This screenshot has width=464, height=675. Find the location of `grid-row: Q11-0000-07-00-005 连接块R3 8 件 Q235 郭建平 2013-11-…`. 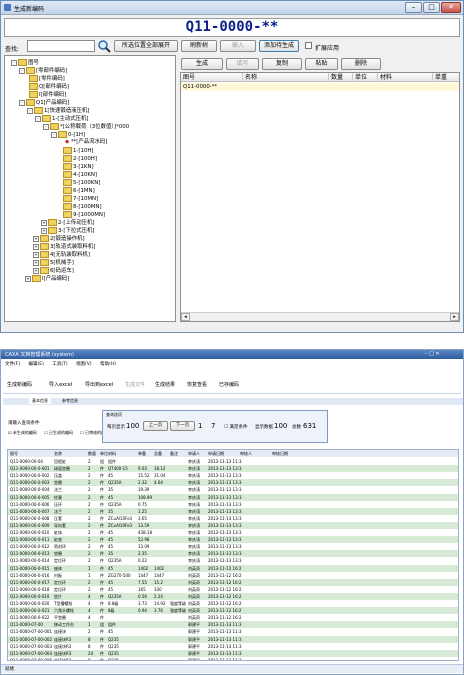

grid-row: Q11-0000-07-00-005 连接块R3 8 件 Q235 郭建平 2013-11-… is located at coordinates (233, 658).